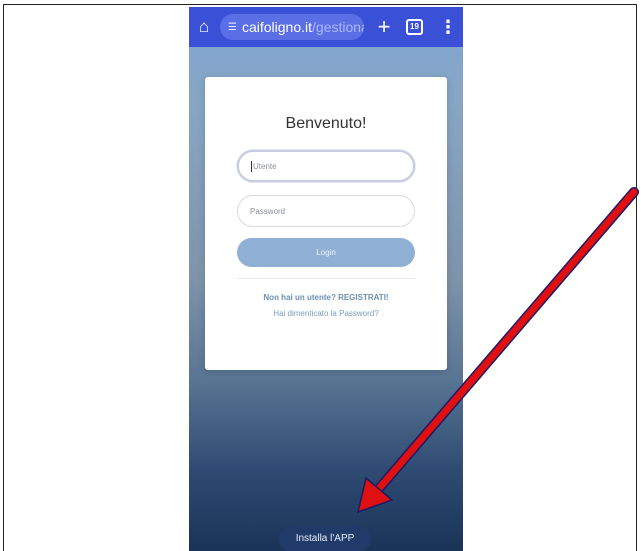 The height and width of the screenshot is (551, 641). What do you see at coordinates (325, 538) in the screenshot?
I see `install-app-button: Installa l'APP` at bounding box center [325, 538].